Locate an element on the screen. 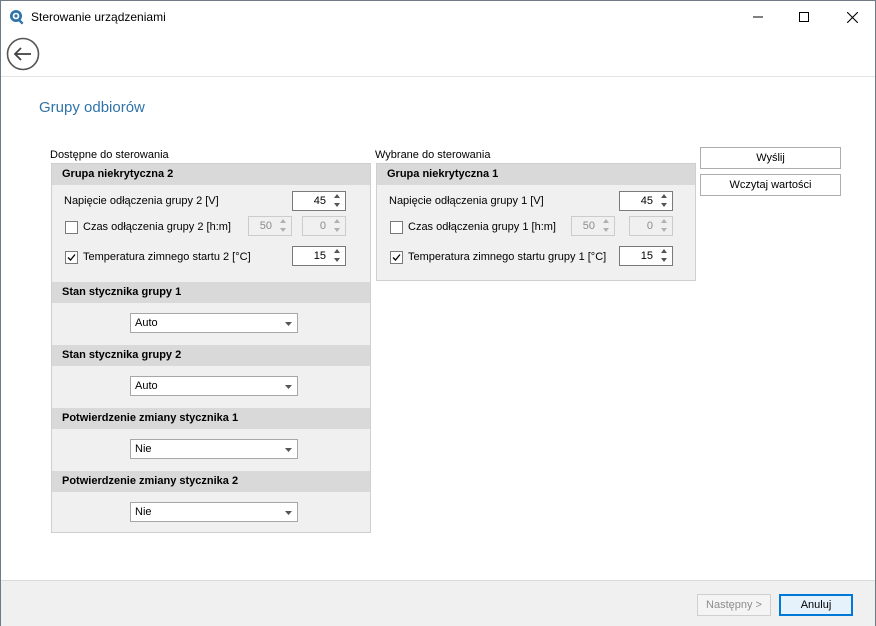  available-caption: Dostępne do sterowania is located at coordinates (109, 155).